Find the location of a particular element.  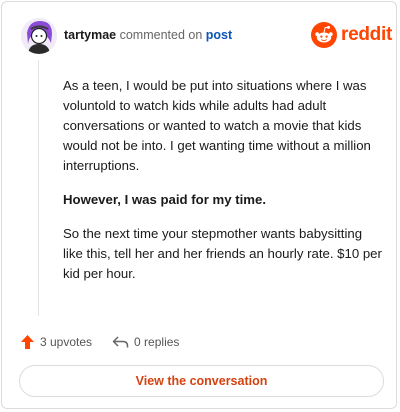

comment-paragraph-bold: However, I was paid for my time. is located at coordinates (165, 199).